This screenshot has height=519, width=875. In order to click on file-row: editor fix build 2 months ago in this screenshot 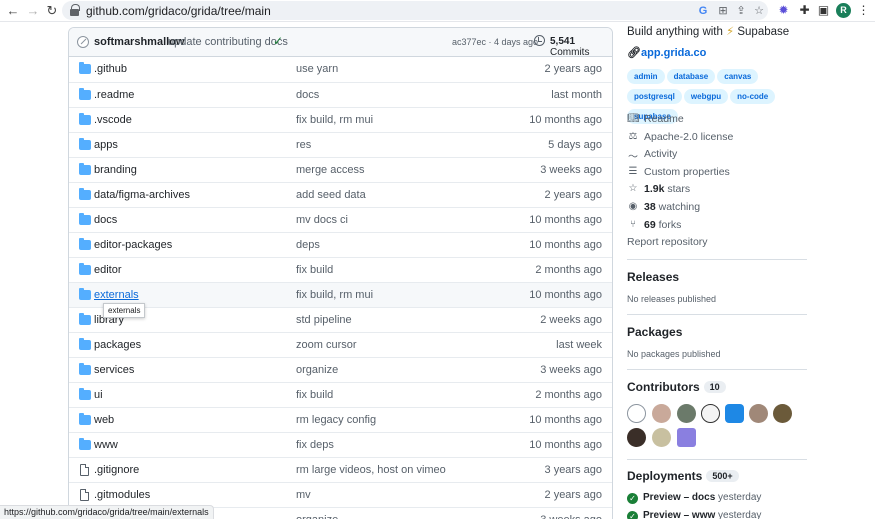, I will do `click(340, 269)`.